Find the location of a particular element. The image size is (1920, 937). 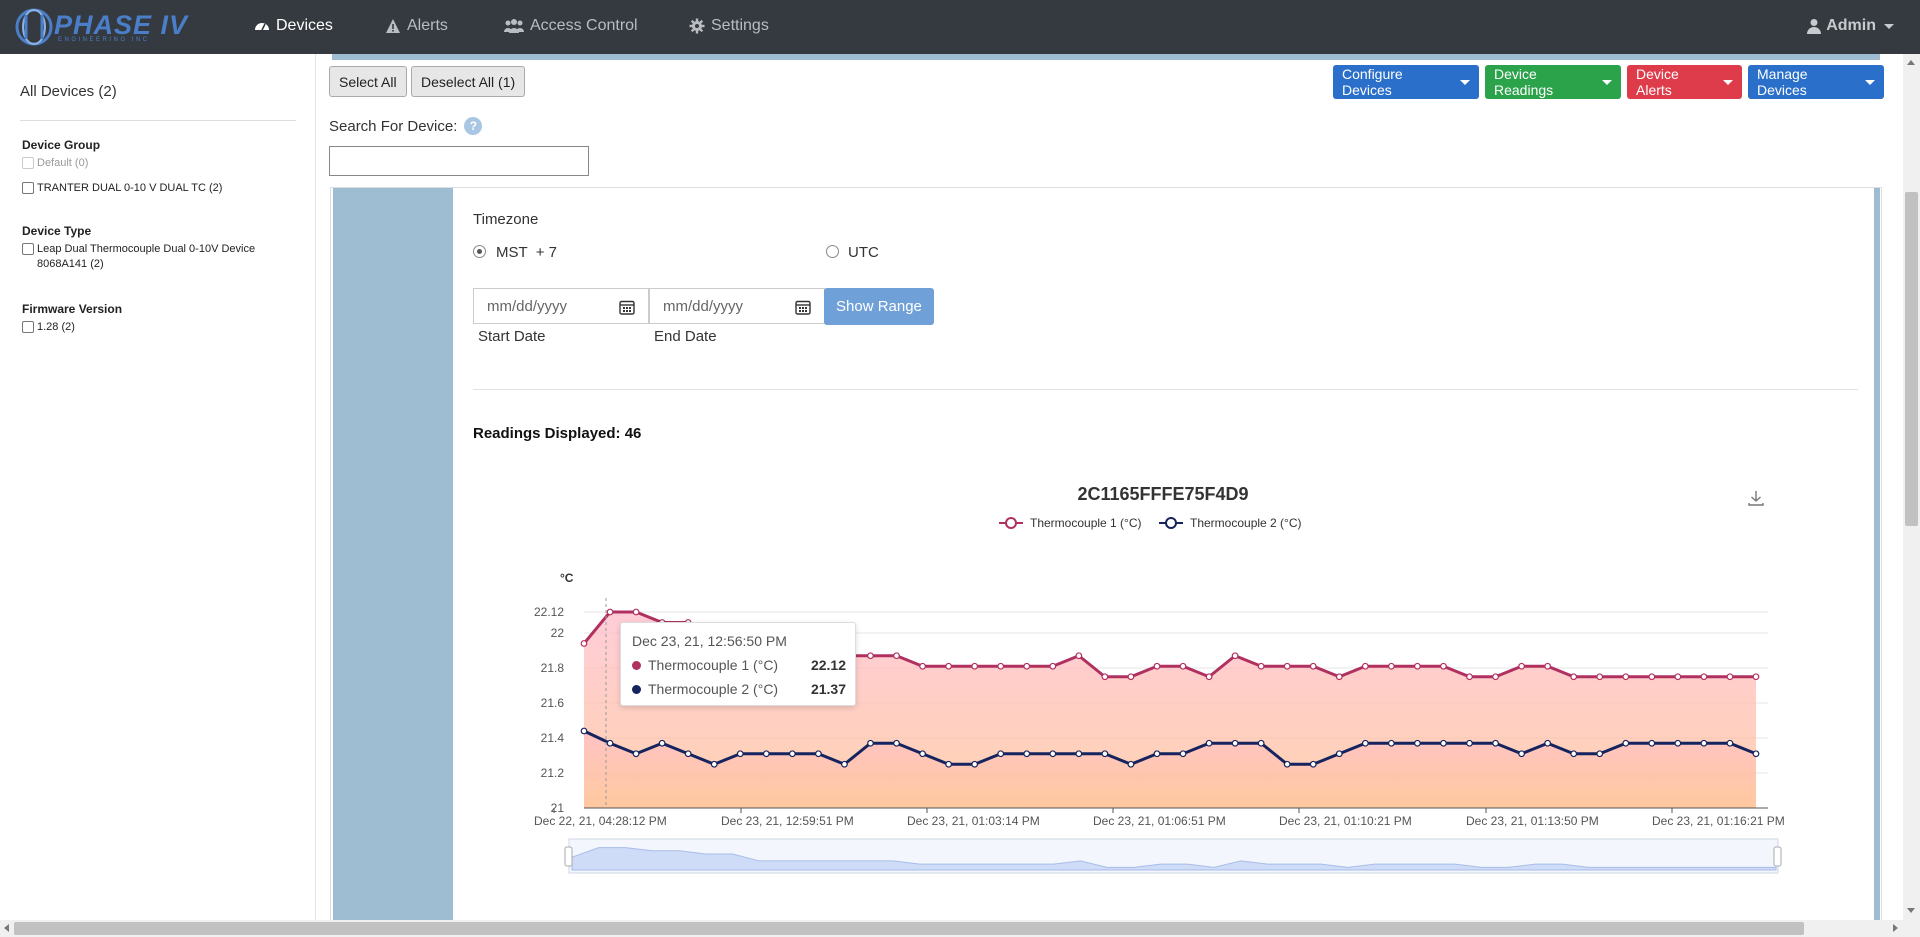

y-tick-label: 21.8 is located at coordinates (553, 668).